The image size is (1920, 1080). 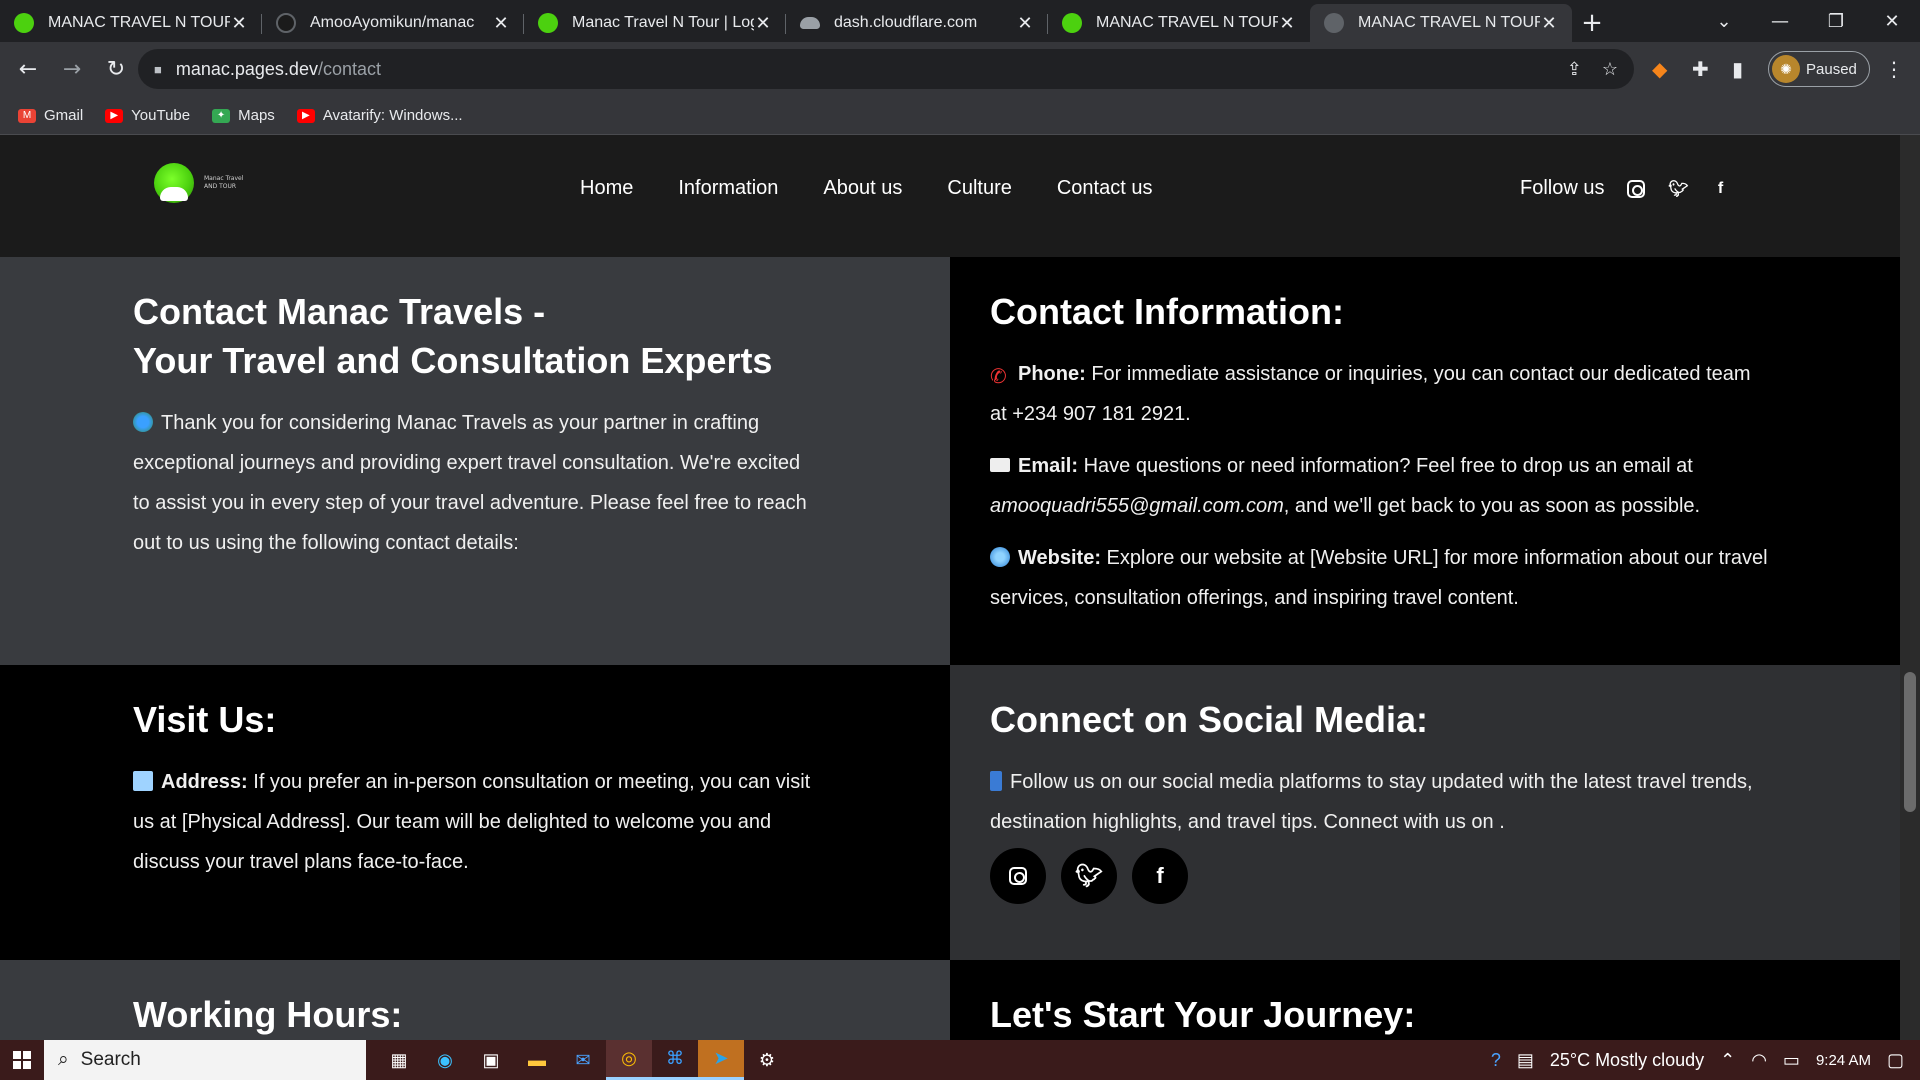 I want to click on edge-icon: ◉, so click(x=445, y=1060).